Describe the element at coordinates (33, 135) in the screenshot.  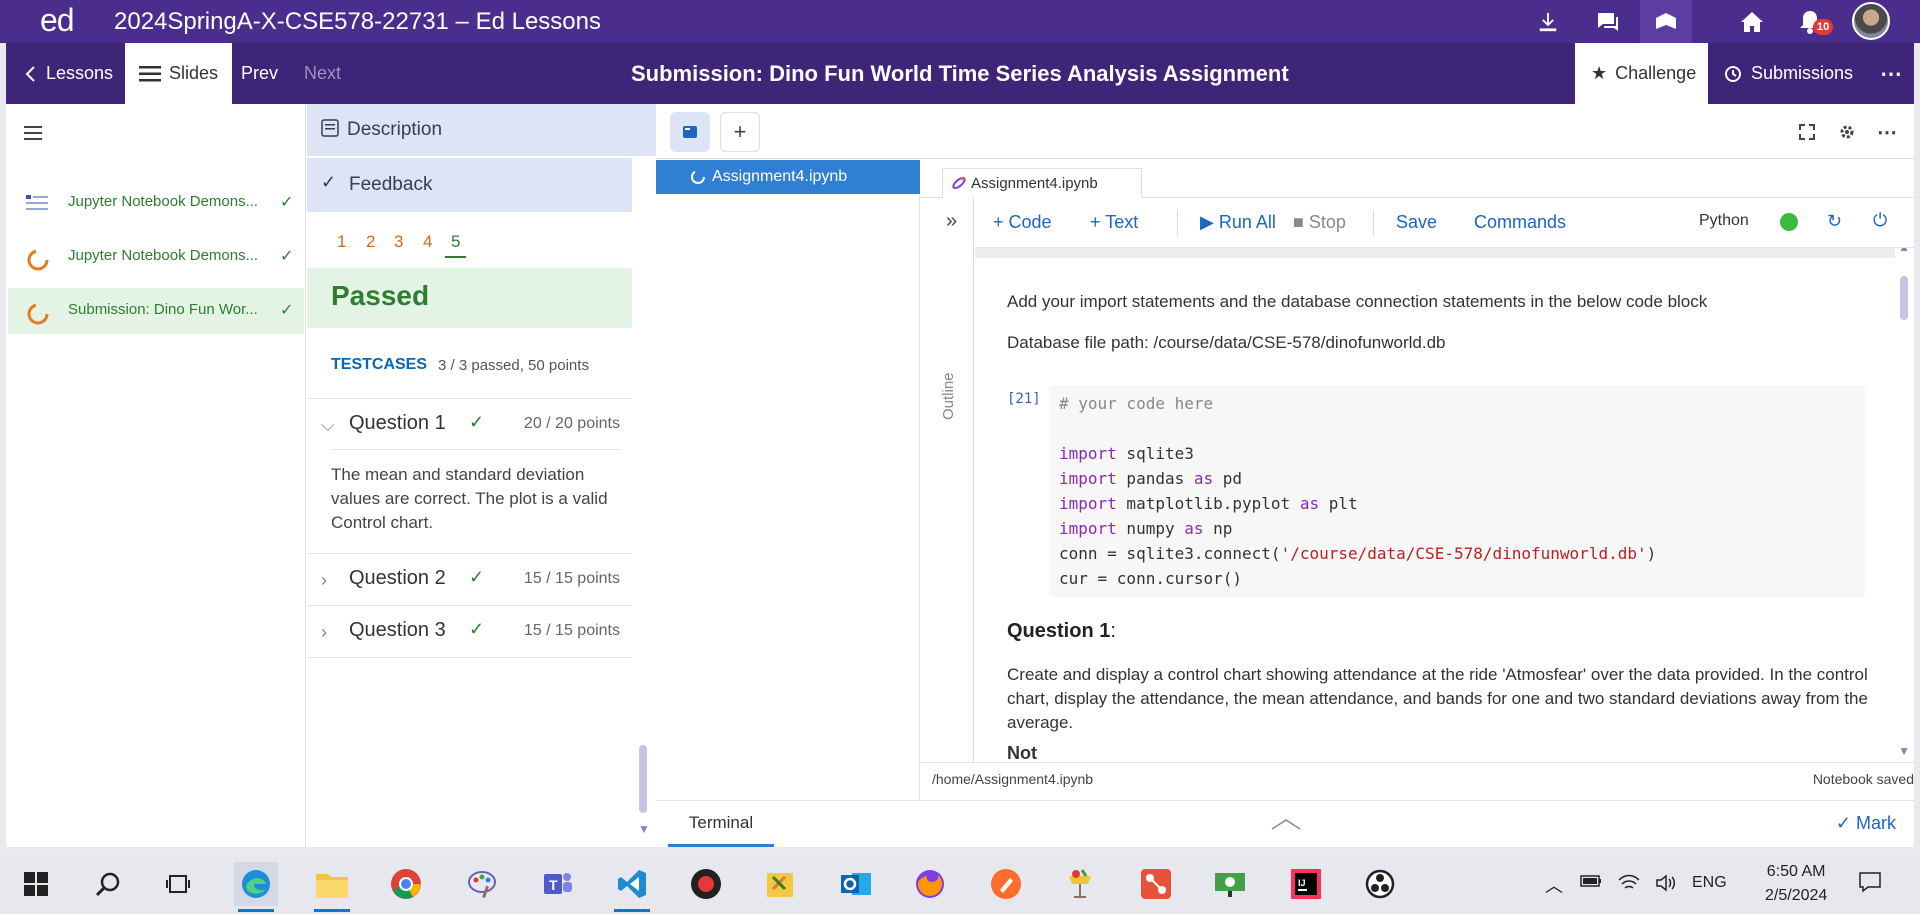
I see `sidebar-menu-icon` at that location.